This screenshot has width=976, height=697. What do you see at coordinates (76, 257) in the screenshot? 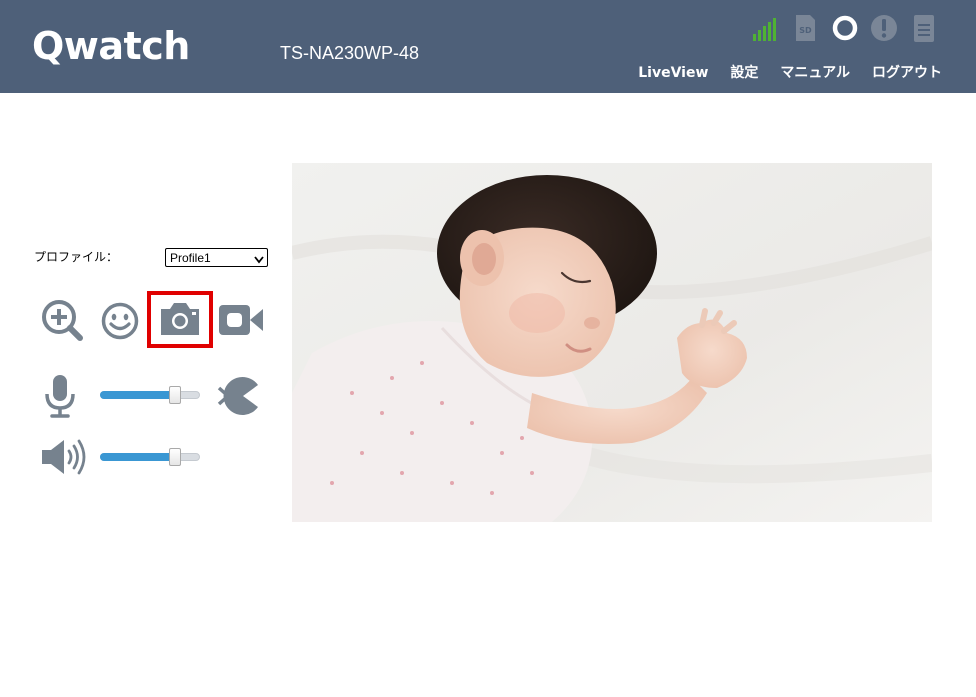
I see `profile-label: プロファイル：` at bounding box center [76, 257].